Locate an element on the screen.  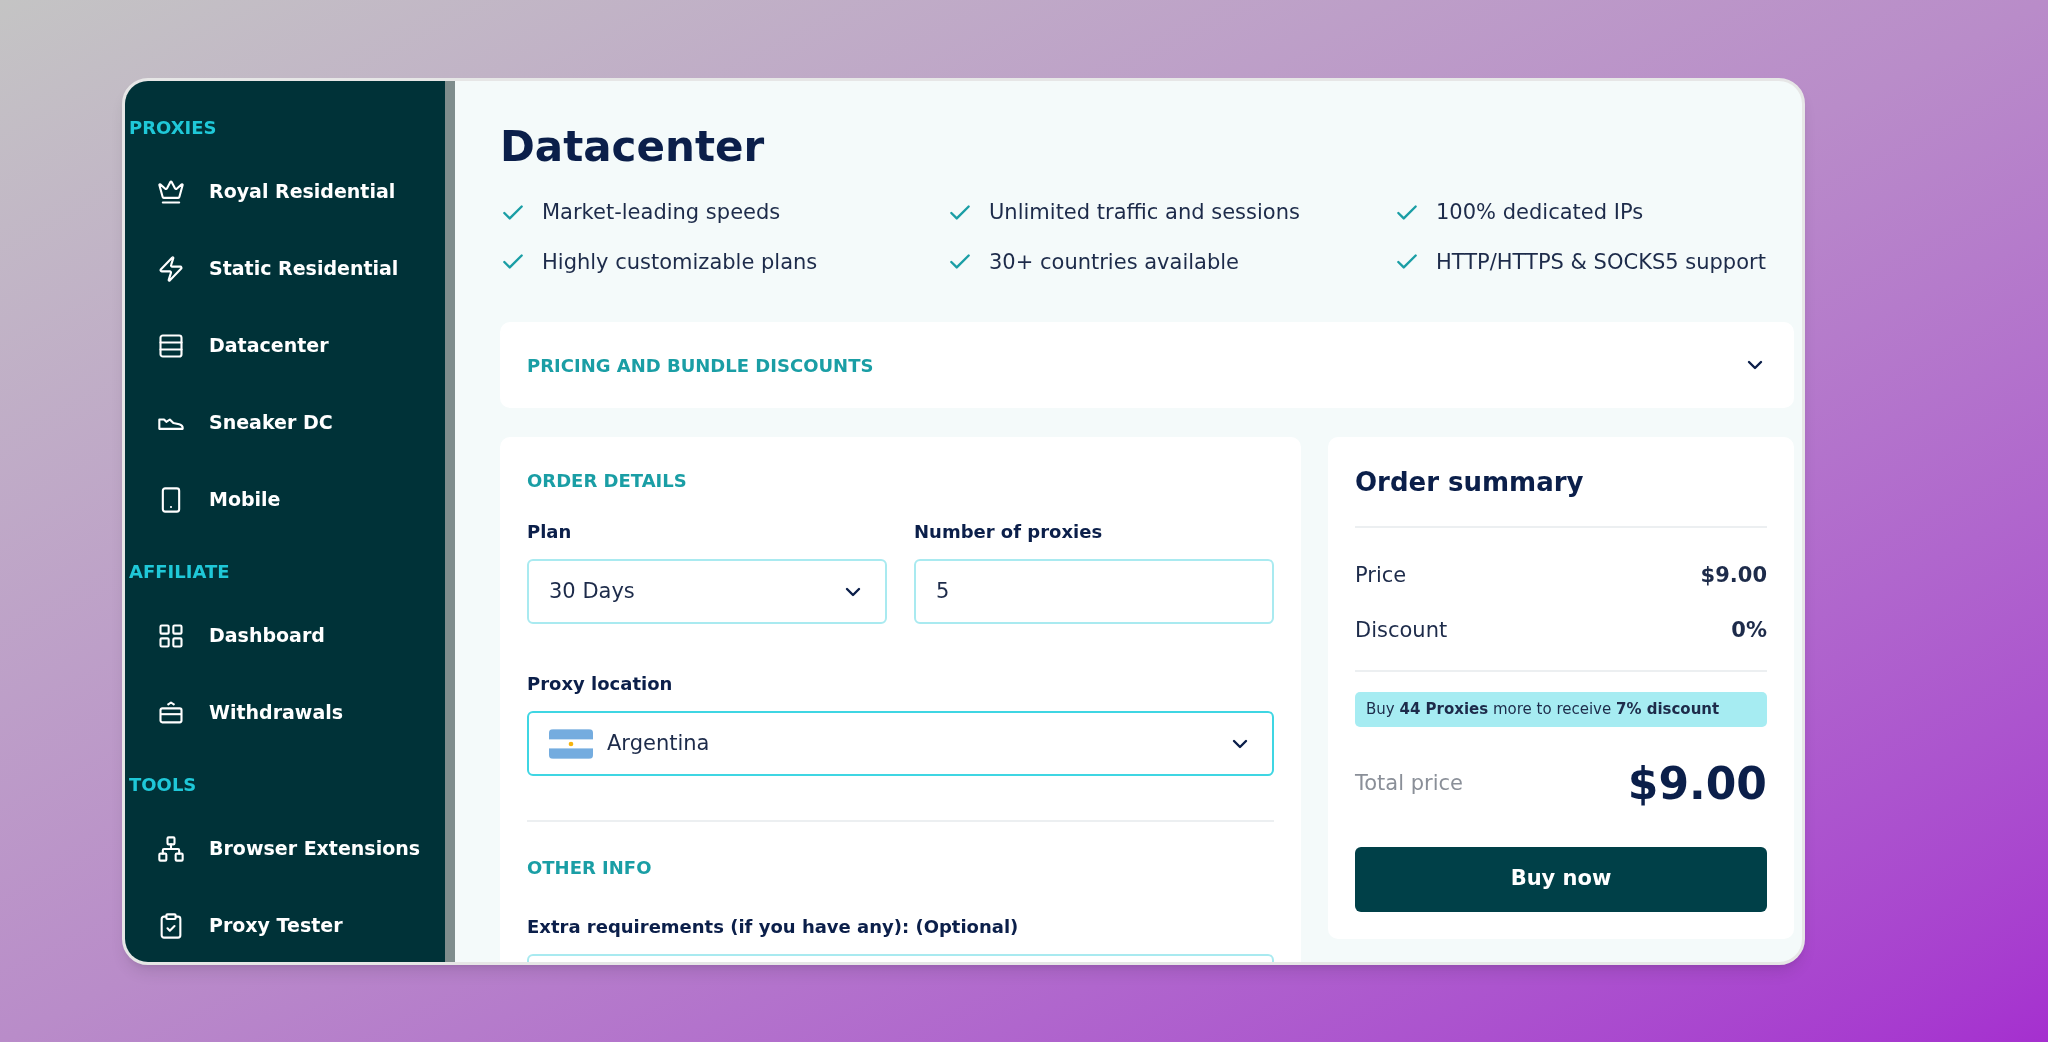
summary-label: Price is located at coordinates (1381, 575).